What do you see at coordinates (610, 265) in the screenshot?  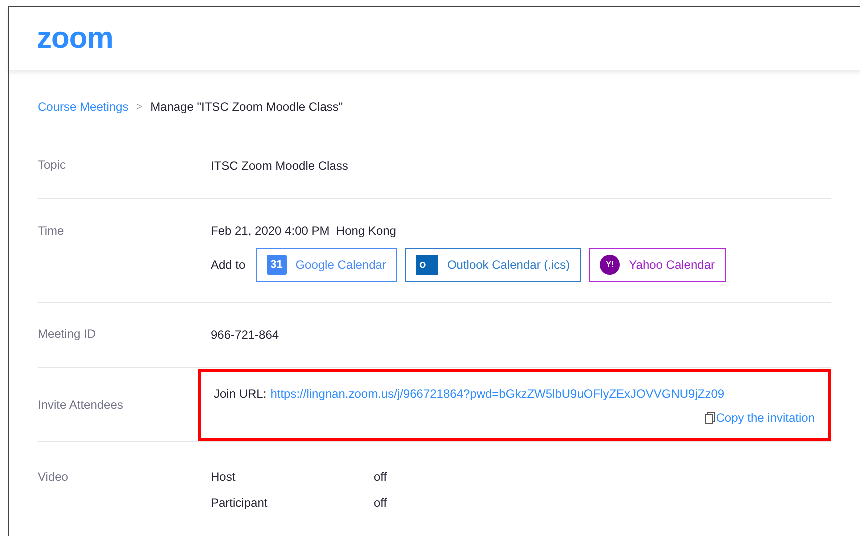 I see `logo-icon: Y!` at bounding box center [610, 265].